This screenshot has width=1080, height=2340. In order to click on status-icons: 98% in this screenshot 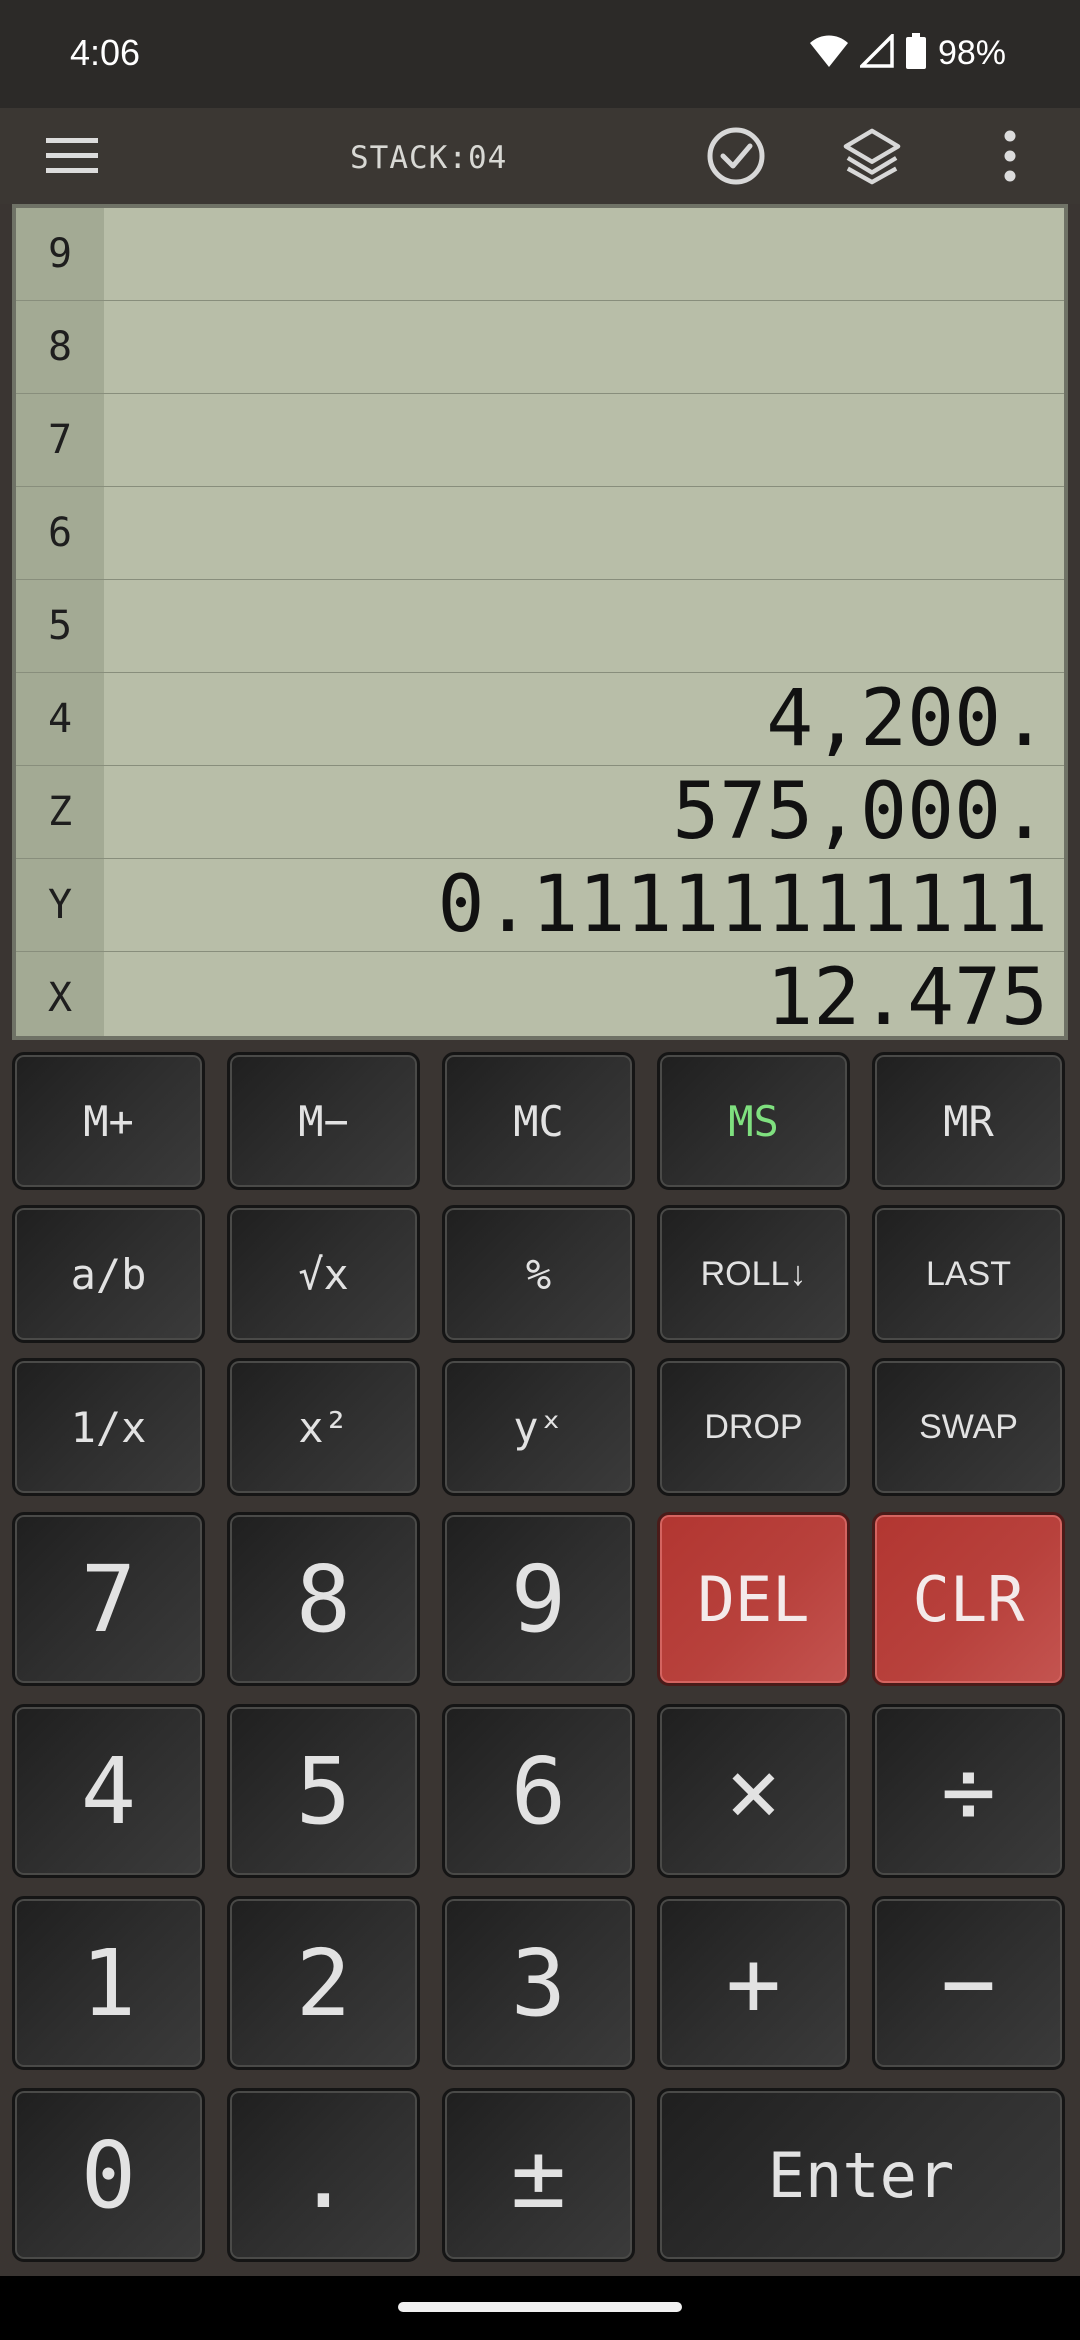, I will do `click(907, 53)`.